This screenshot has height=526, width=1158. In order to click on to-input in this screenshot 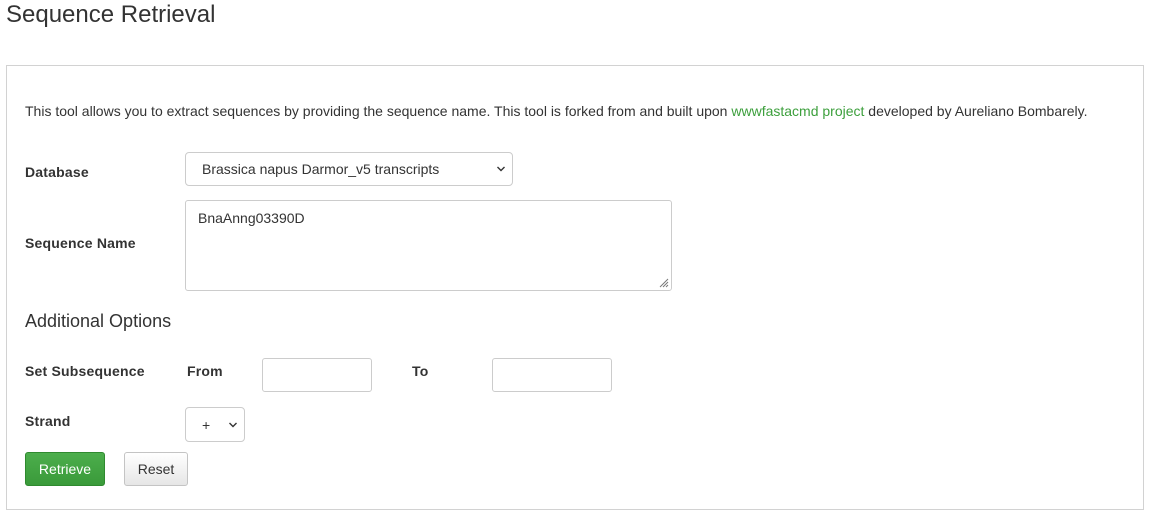, I will do `click(552, 375)`.